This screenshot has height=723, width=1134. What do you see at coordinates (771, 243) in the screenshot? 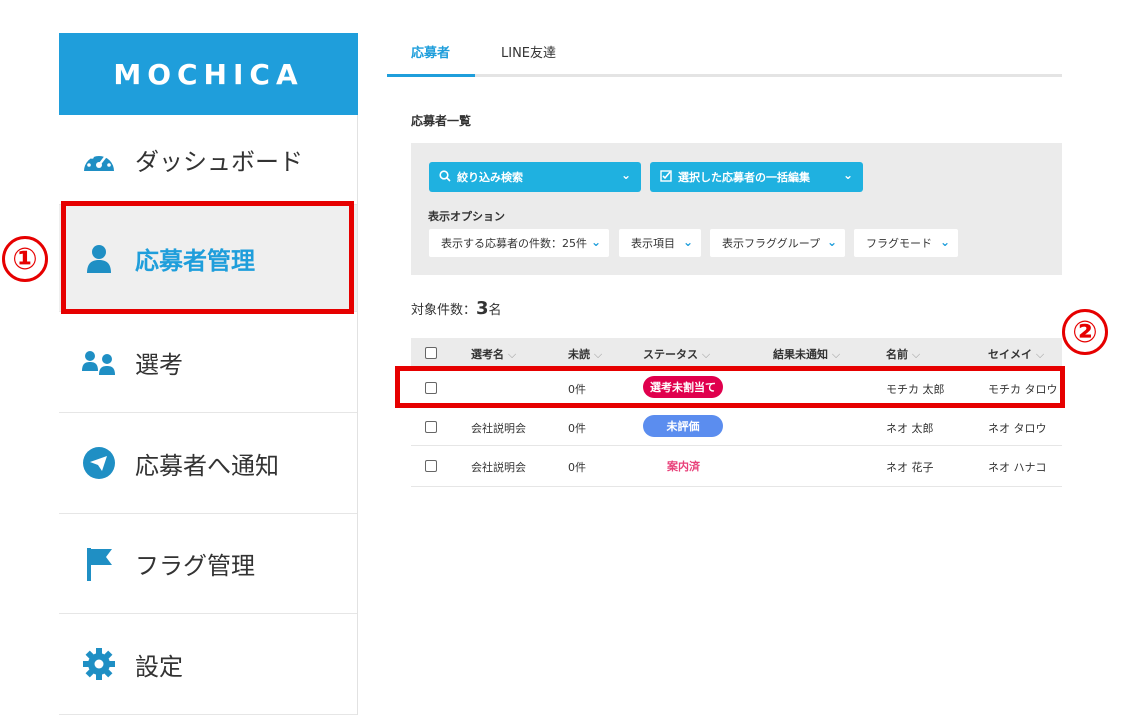
I see `flag-group-label: 表示フラググループ` at bounding box center [771, 243].